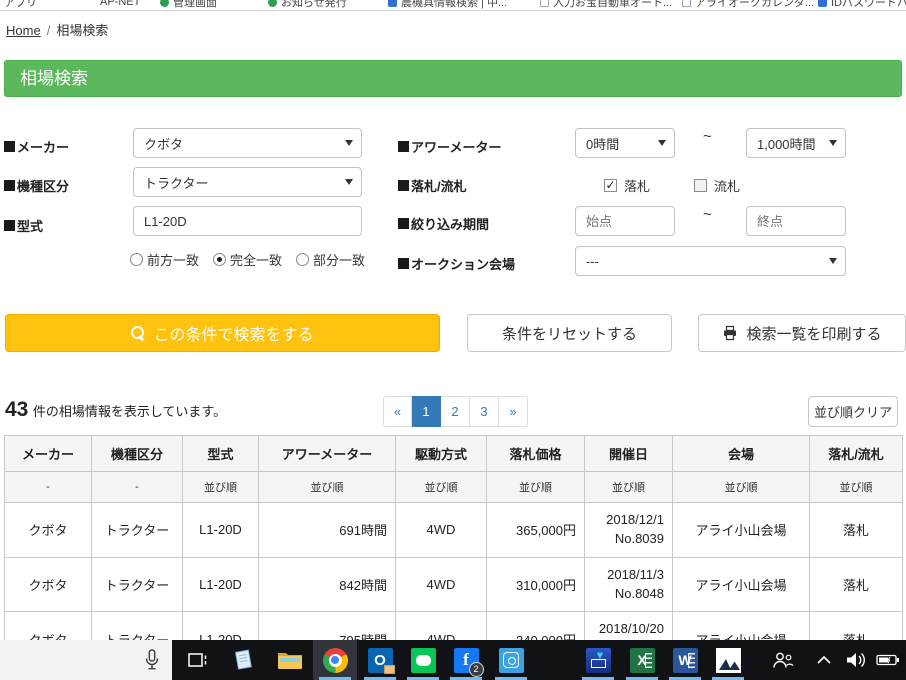 Image resolution: width=906 pixels, height=680 pixels. Describe the element at coordinates (222, 333) in the screenshot. I see `search-button: この条件で検索をする` at that location.